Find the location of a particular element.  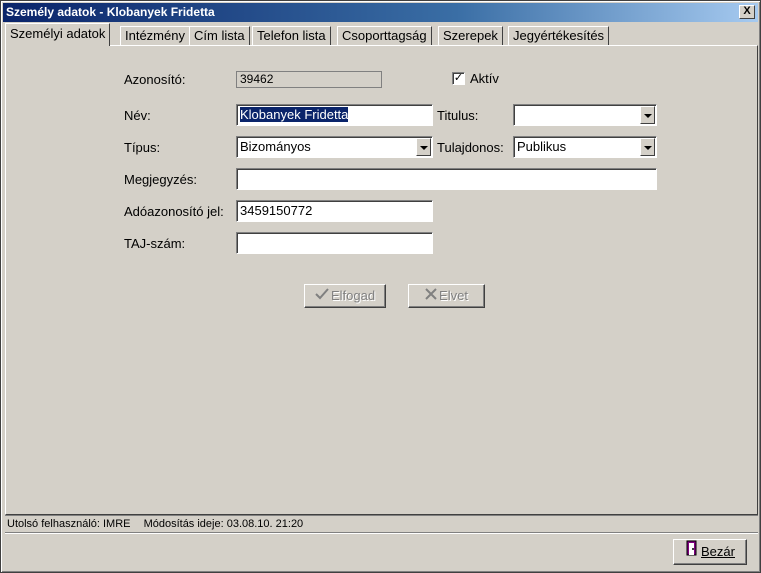

azonosito-field: 39462 is located at coordinates (309, 79).